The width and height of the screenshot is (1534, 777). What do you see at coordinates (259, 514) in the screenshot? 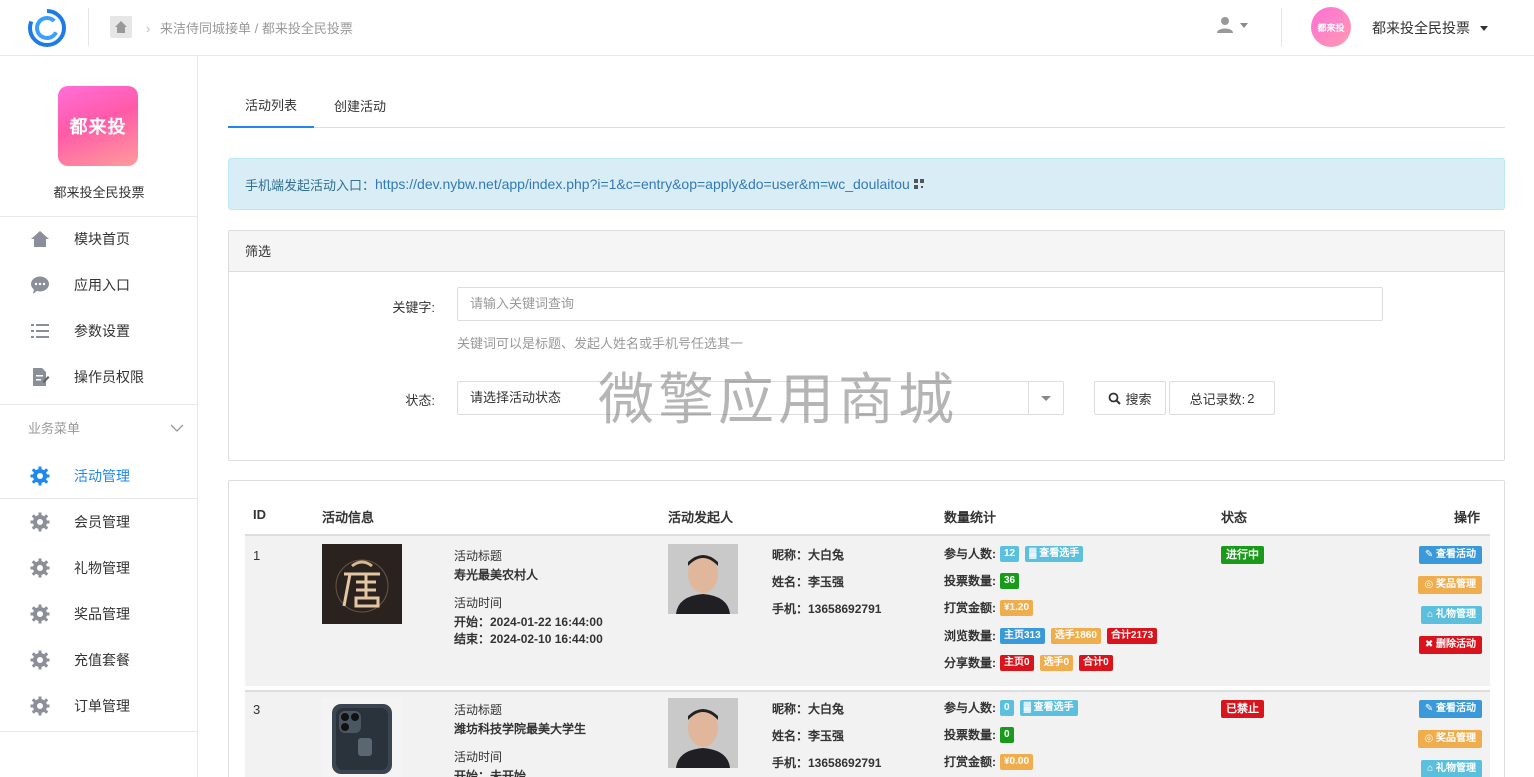
I see `column-header-id: ID` at bounding box center [259, 514].